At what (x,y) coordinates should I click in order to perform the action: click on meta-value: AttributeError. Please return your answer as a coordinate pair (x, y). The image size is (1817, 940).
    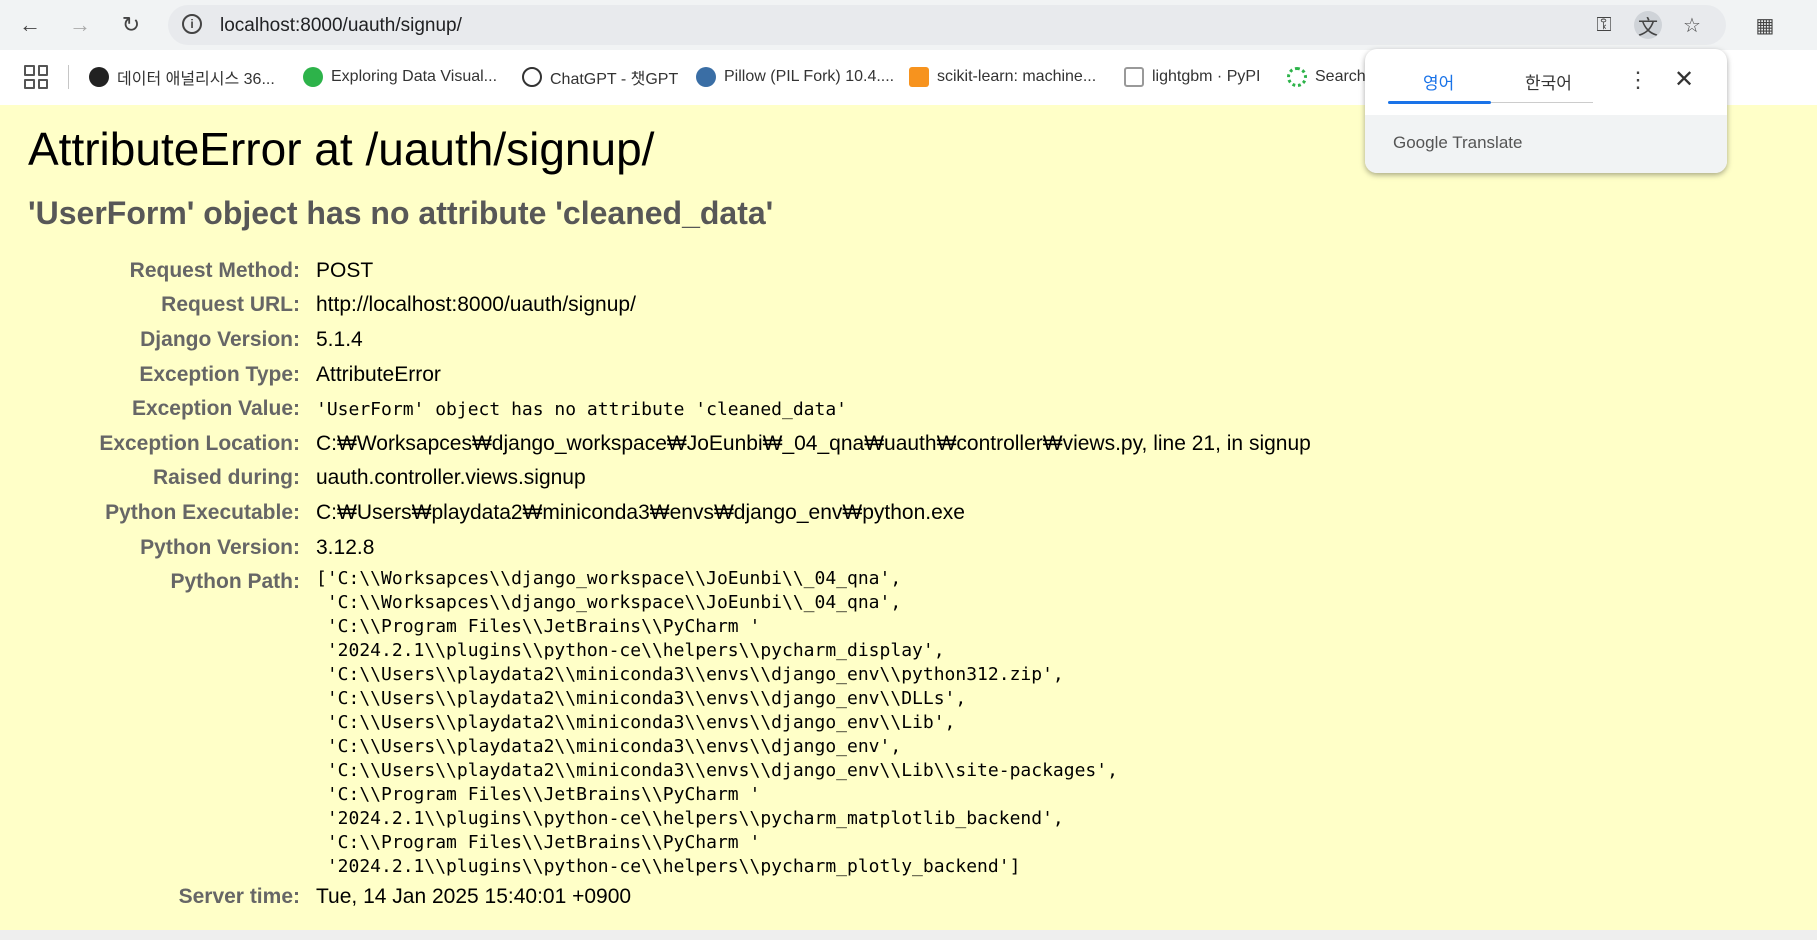
    Looking at the image, I should click on (378, 374).